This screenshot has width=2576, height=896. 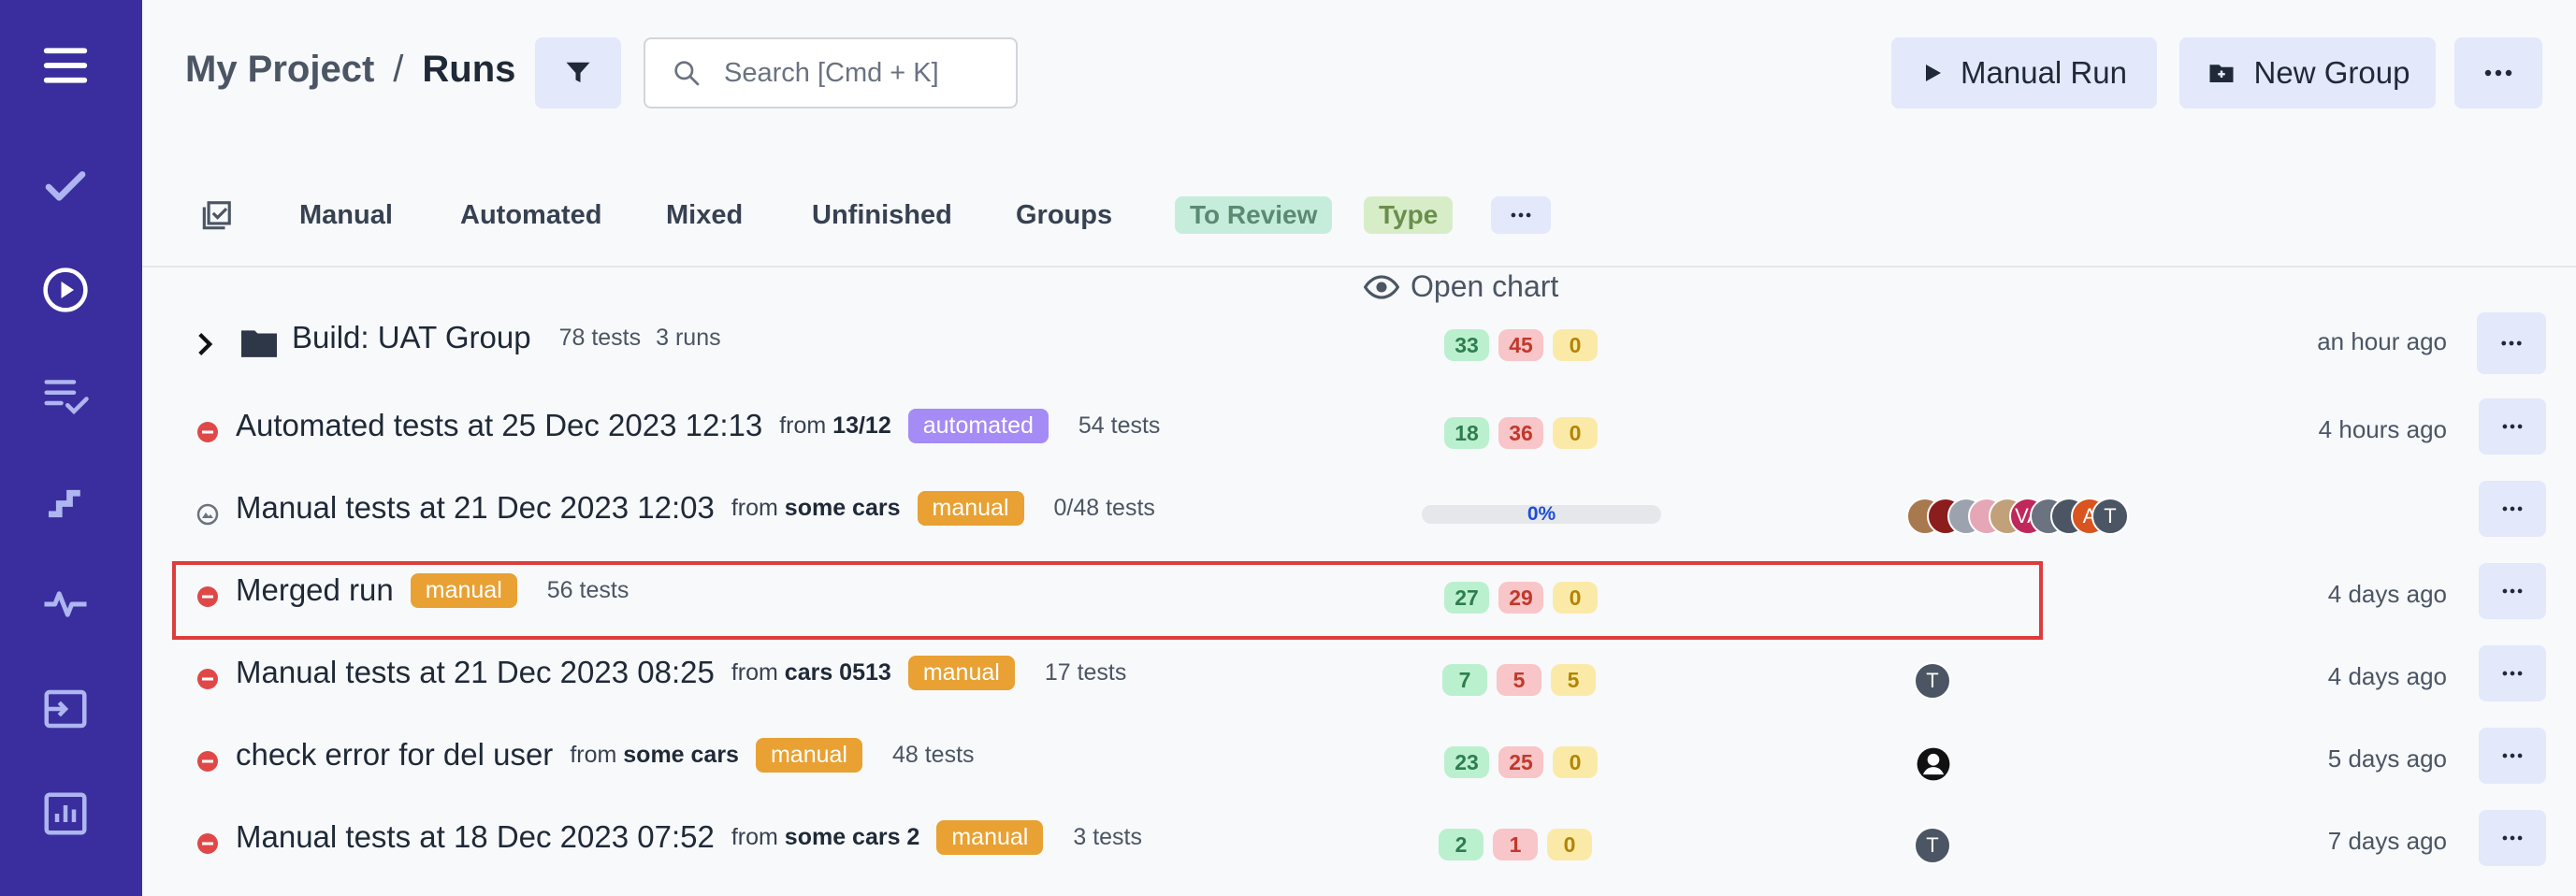 What do you see at coordinates (65, 65) in the screenshot?
I see `menu-icon` at bounding box center [65, 65].